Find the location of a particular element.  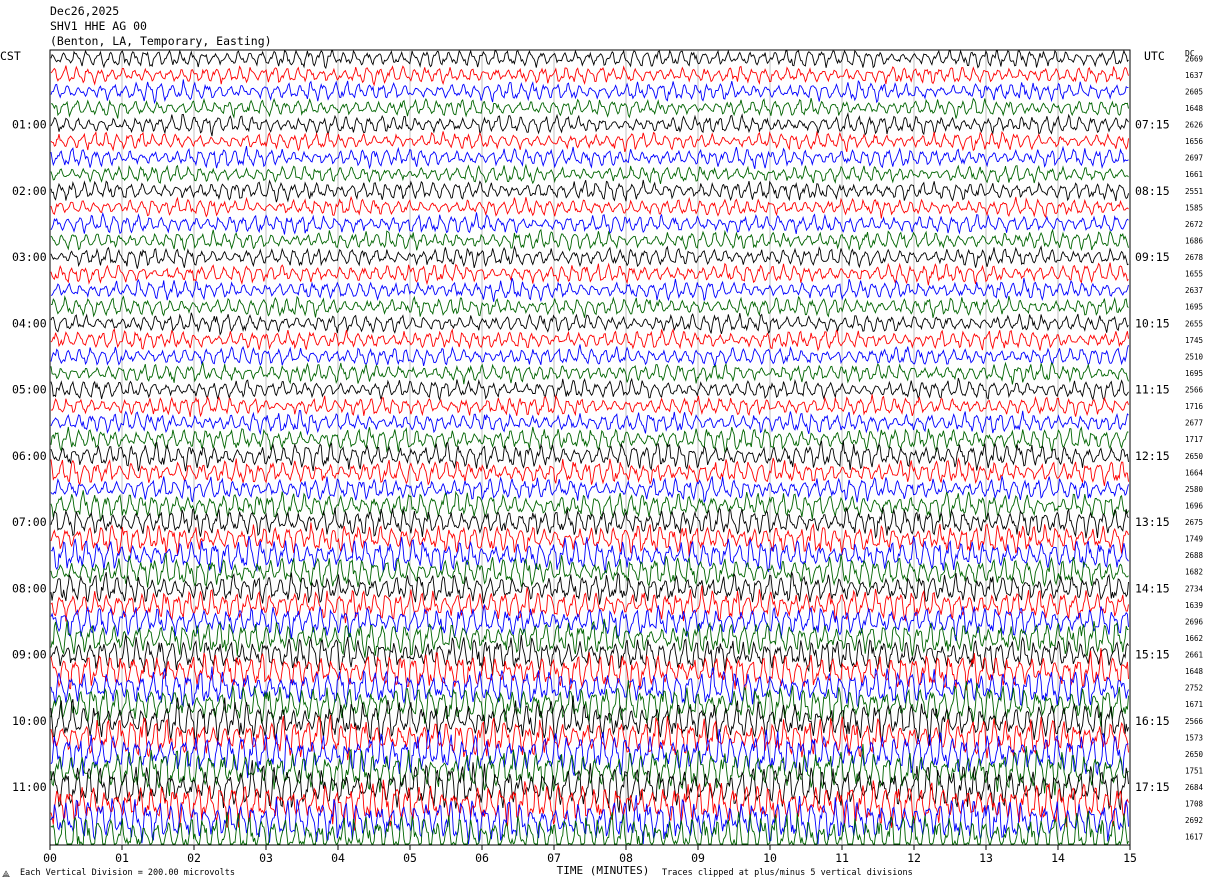

cst-hour-label: 11:00 is located at coordinates (29, 787).